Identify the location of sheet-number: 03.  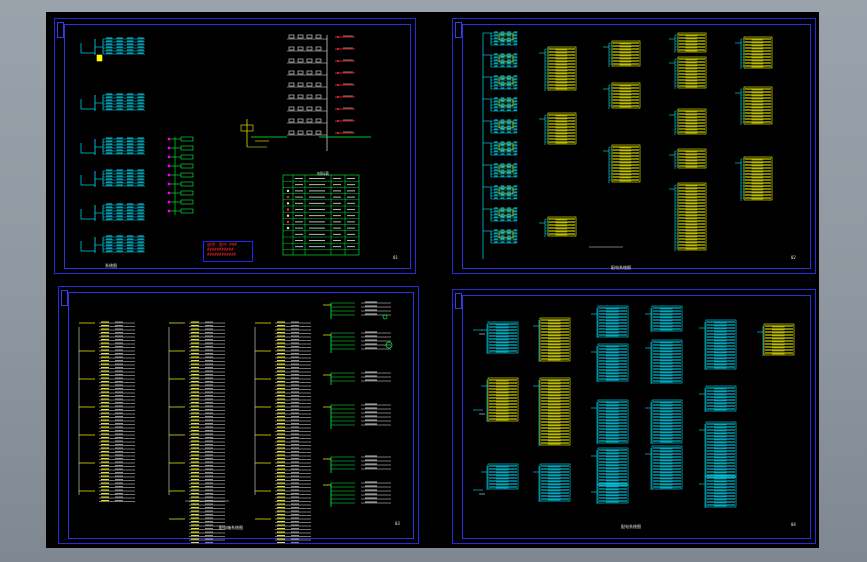
(397, 523).